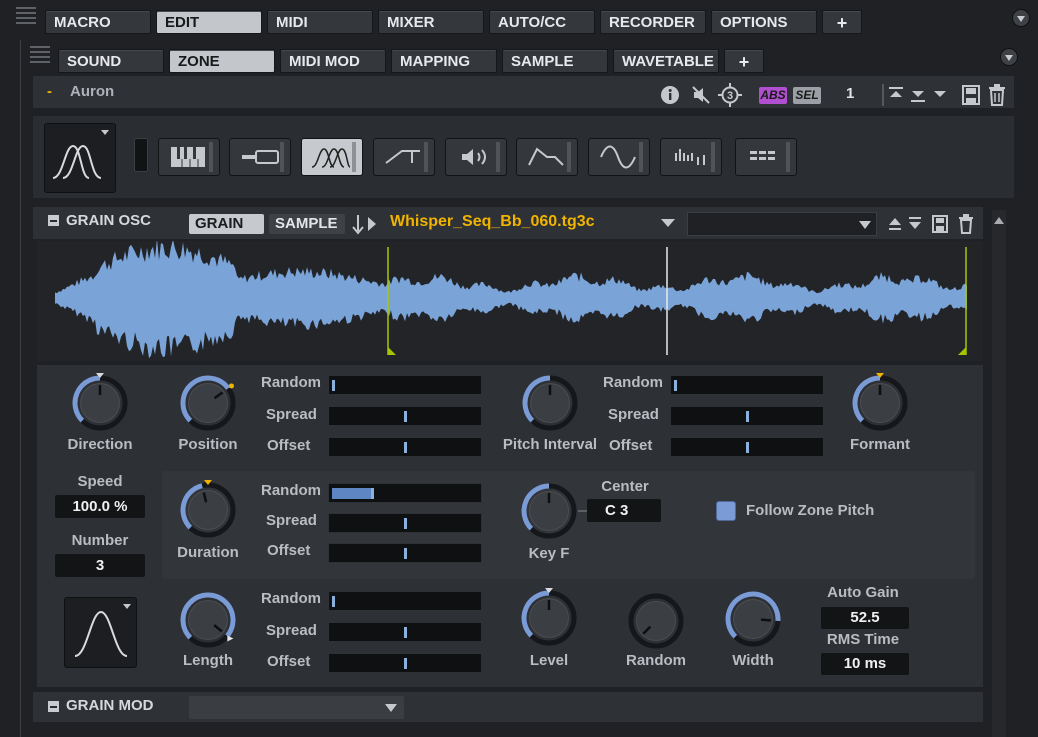 The height and width of the screenshot is (737, 1038). What do you see at coordinates (782, 224) in the screenshot?
I see `secondary-dropdown` at bounding box center [782, 224].